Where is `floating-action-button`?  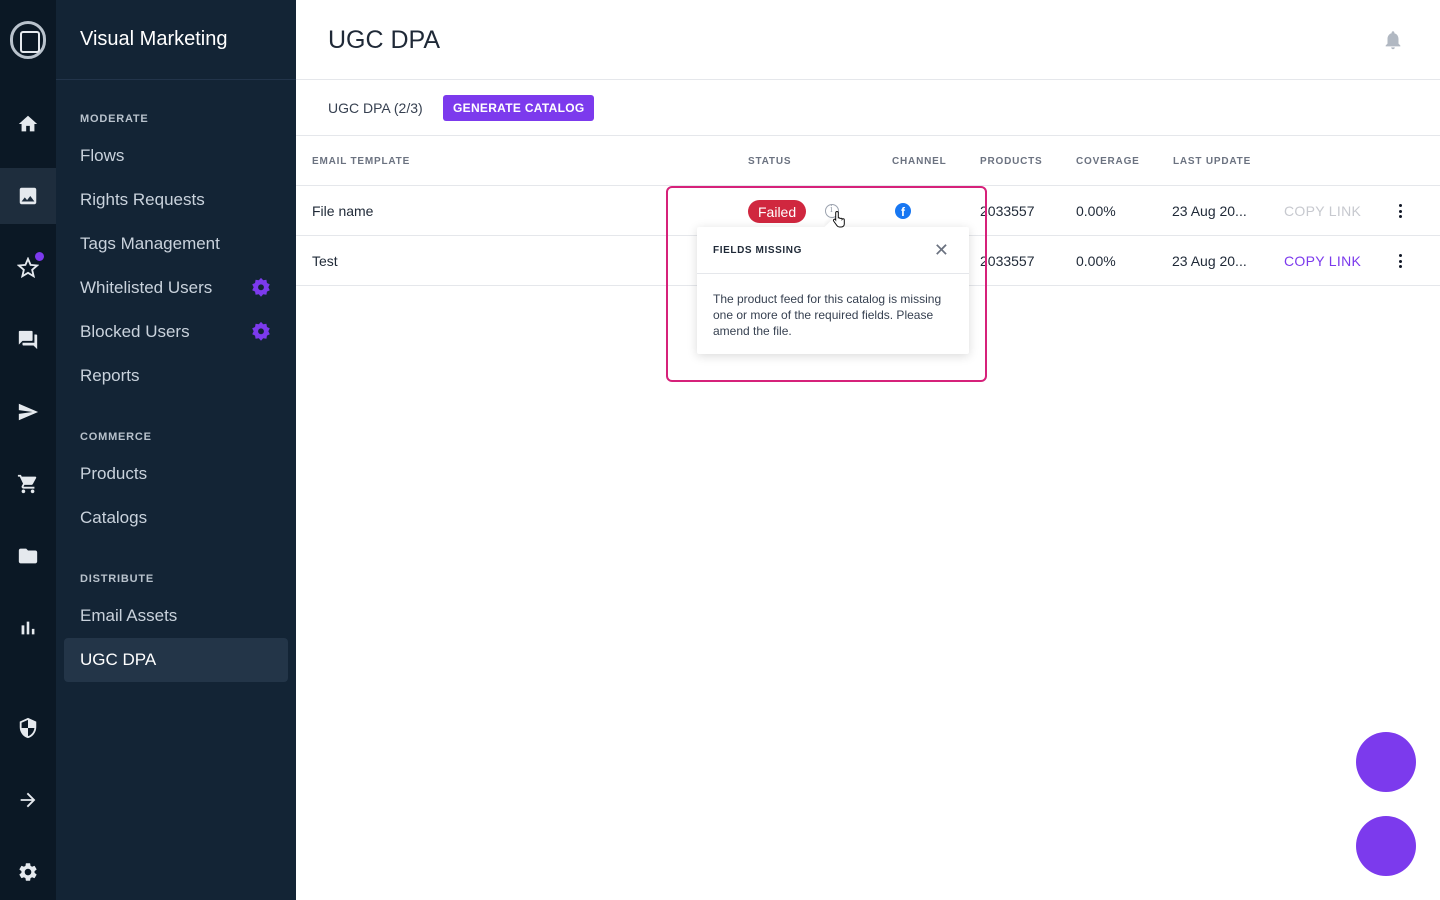 floating-action-button is located at coordinates (1386, 762).